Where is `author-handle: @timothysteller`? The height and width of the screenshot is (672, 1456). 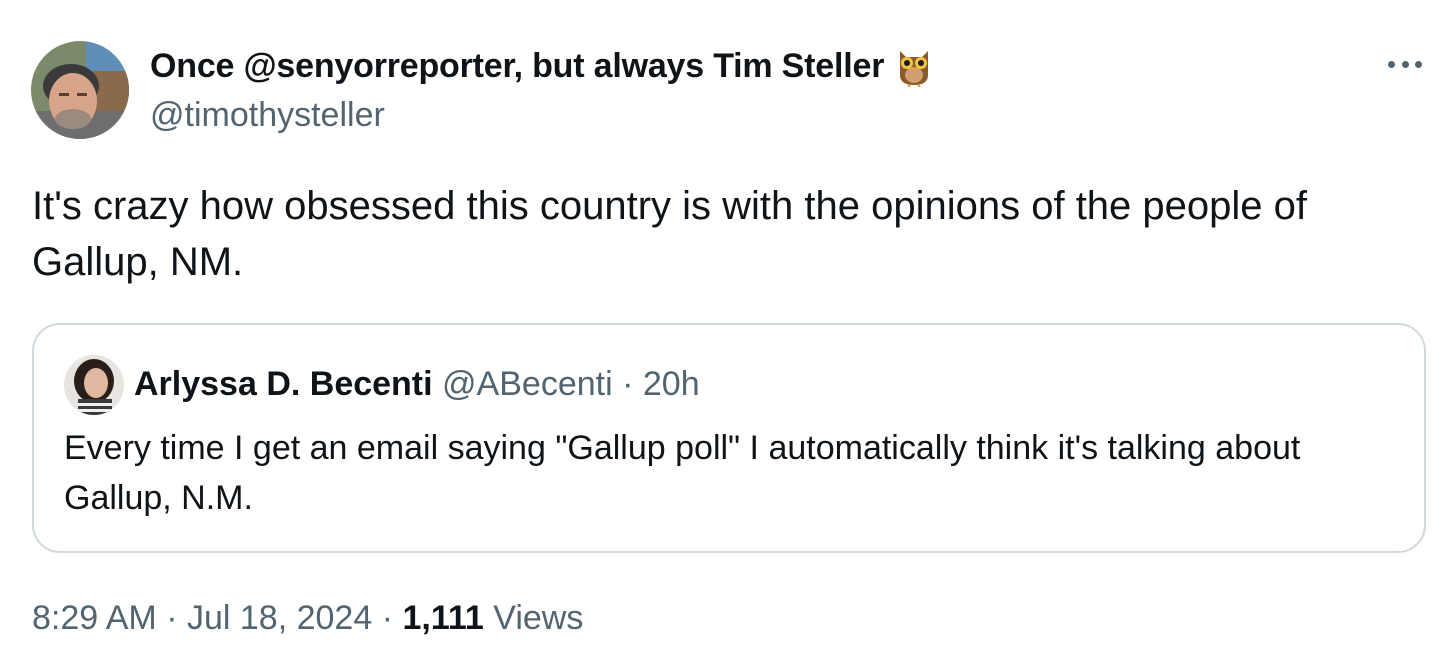
author-handle: @timothysteller is located at coordinates (267, 115).